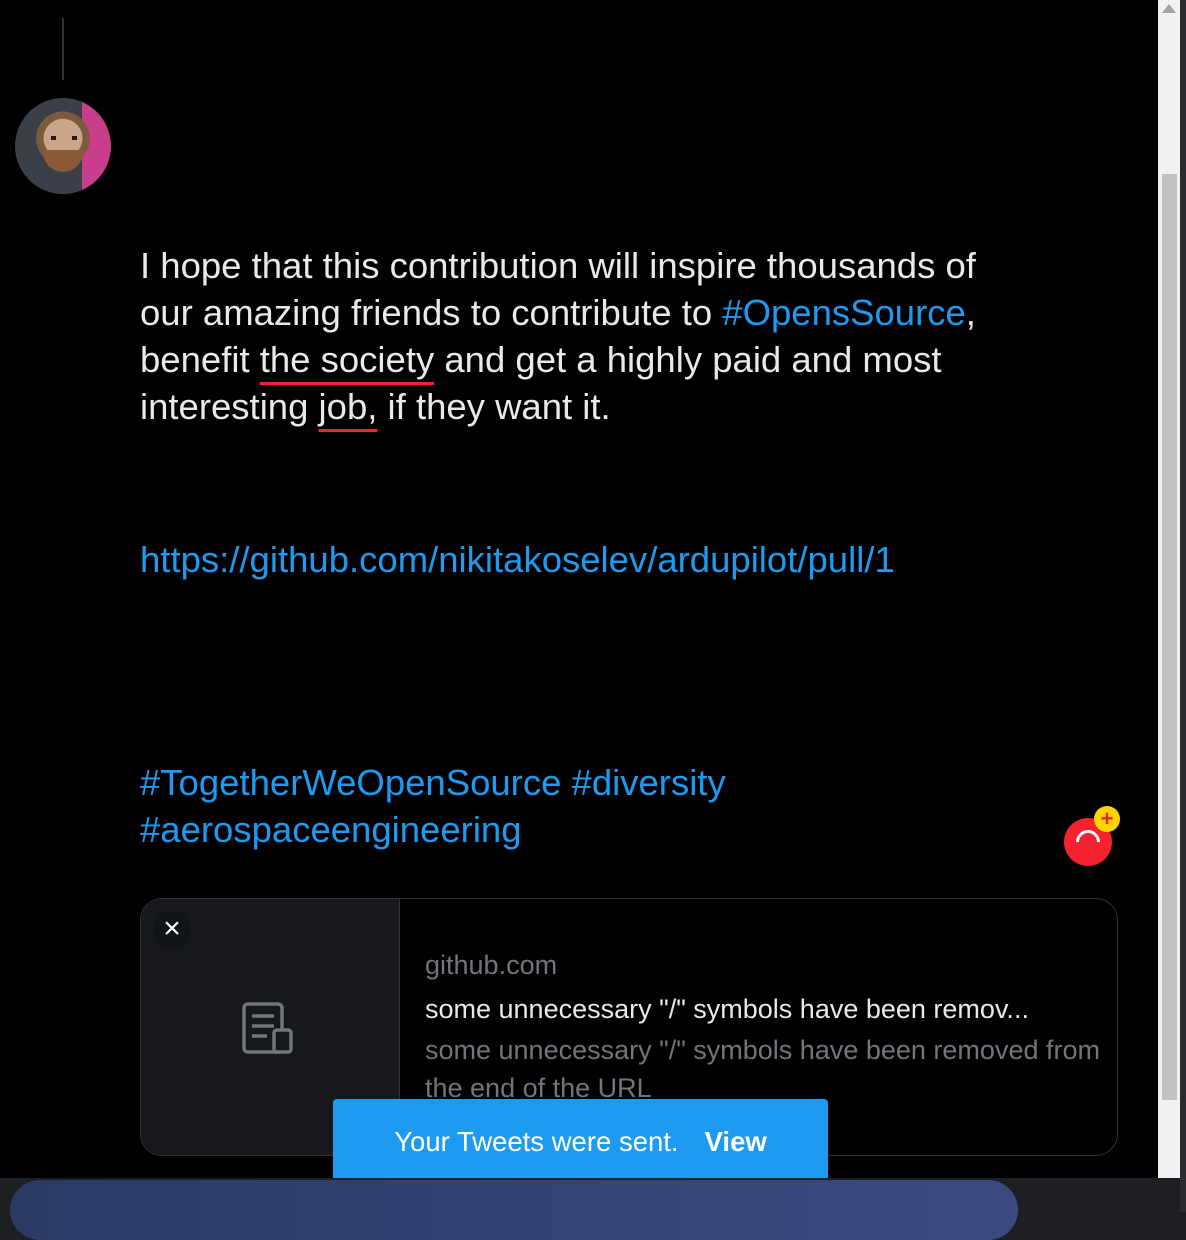  What do you see at coordinates (200, 359) in the screenshot?
I see `tweet-line-3-prefix: benefit` at bounding box center [200, 359].